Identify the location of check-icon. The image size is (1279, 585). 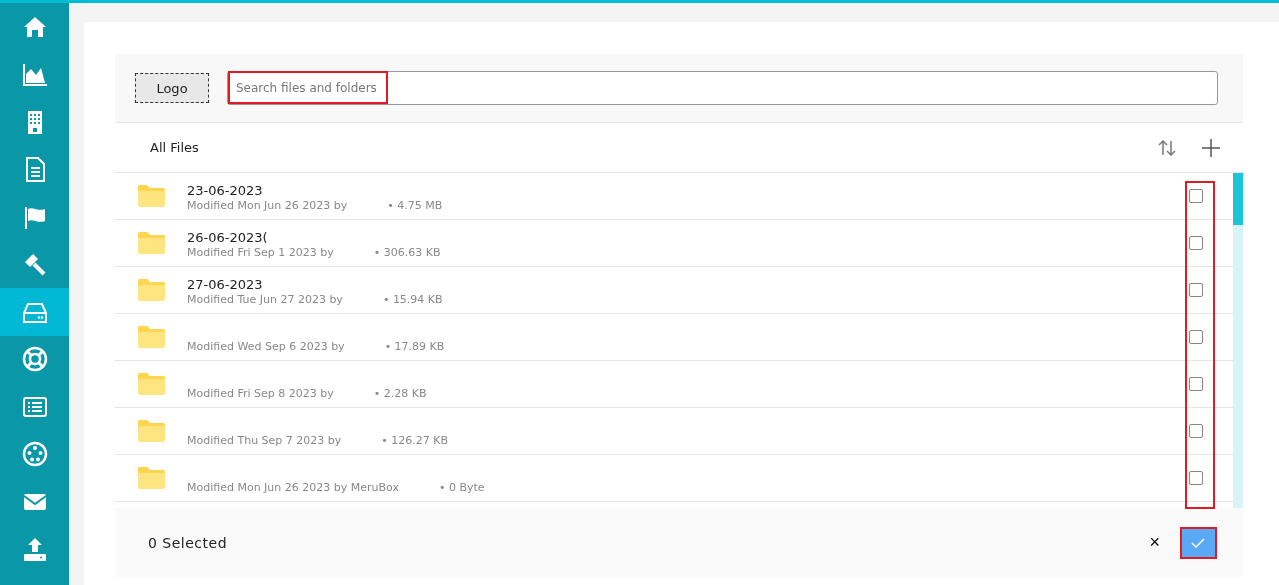
(1198, 542).